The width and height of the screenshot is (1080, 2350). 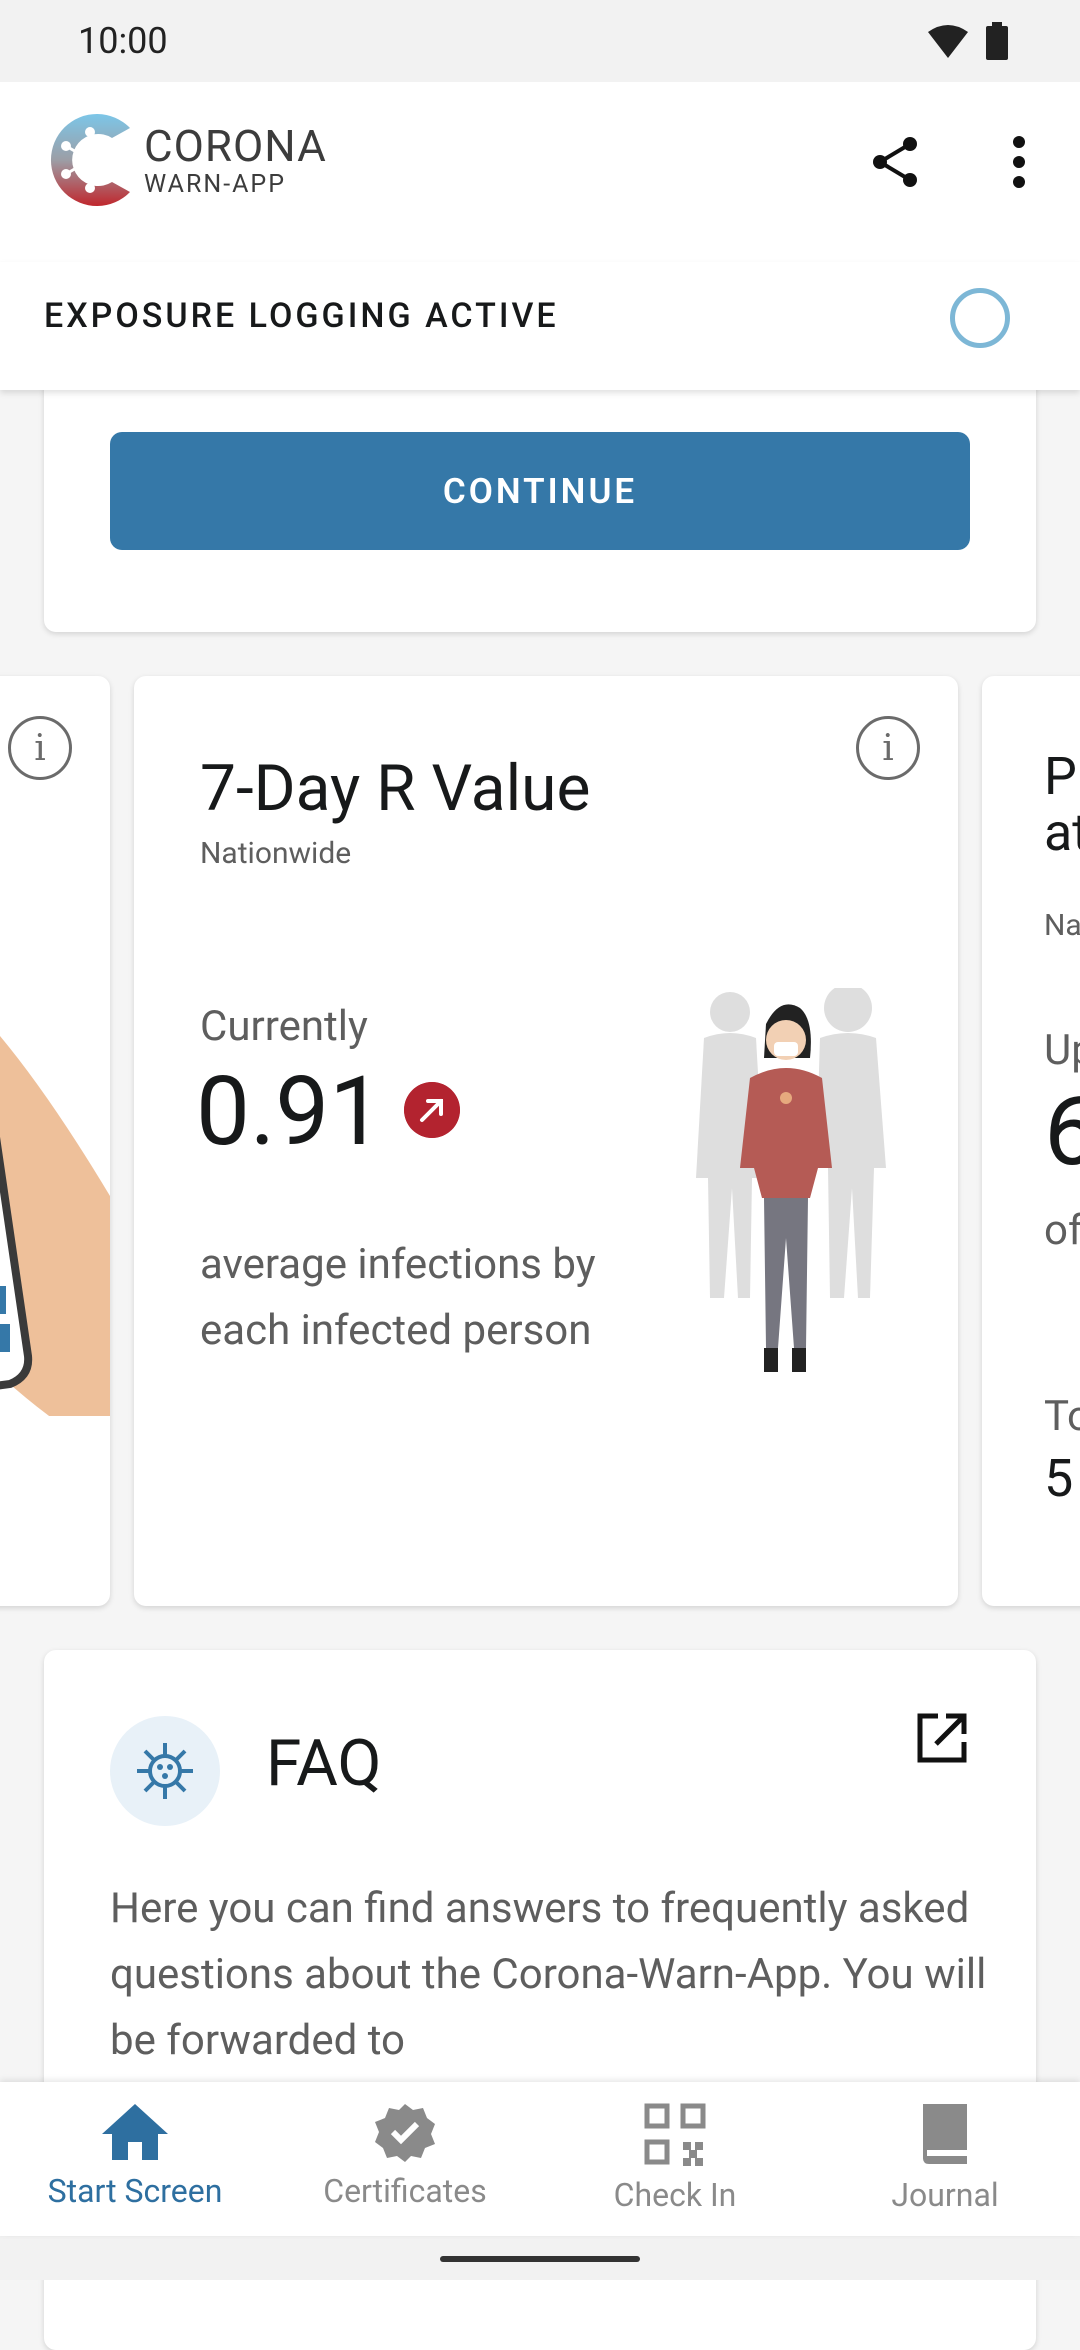 I want to click on nav-certificates: Certificates, so click(x=405, y=2159).